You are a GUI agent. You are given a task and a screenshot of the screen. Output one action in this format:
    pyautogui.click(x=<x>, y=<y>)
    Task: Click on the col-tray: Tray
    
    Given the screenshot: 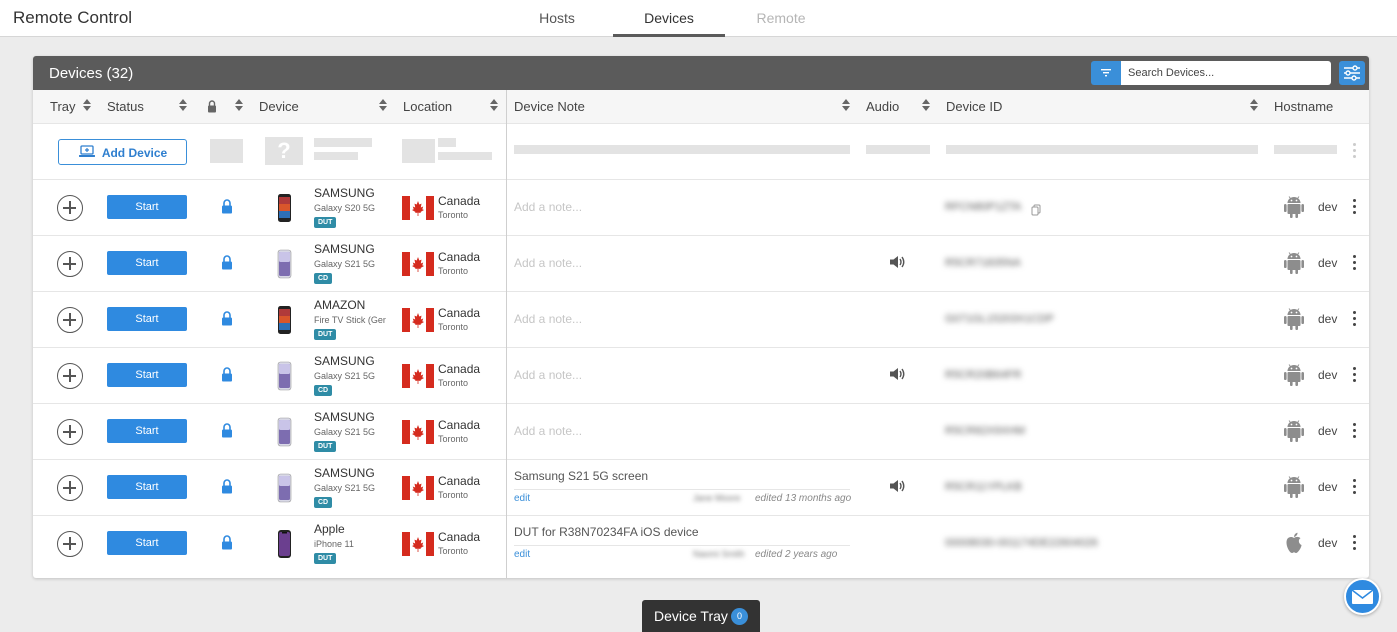 What is the action you would take?
    pyautogui.click(x=63, y=106)
    